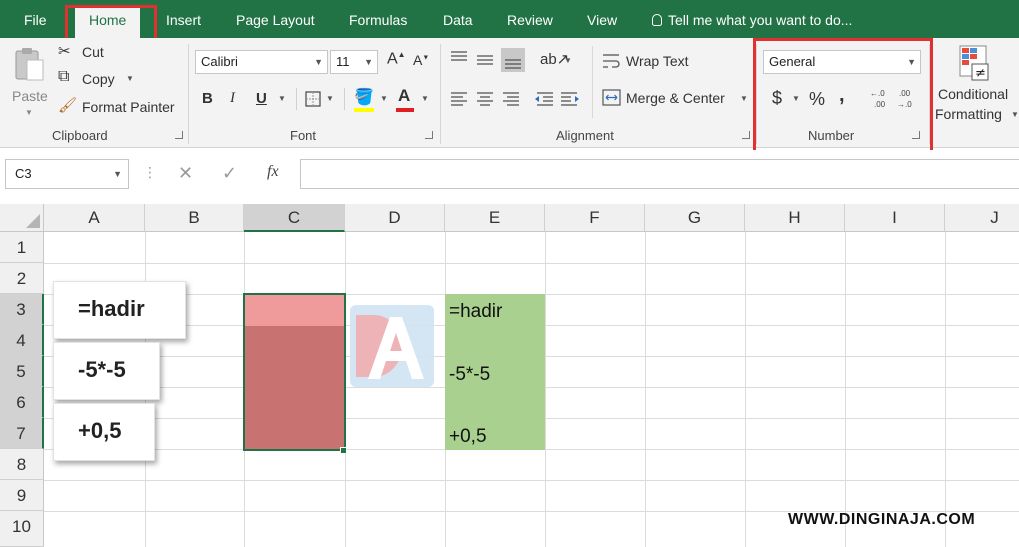 The image size is (1019, 547). Describe the element at coordinates (746, 135) in the screenshot. I see `alignment-launcher-icon` at that location.